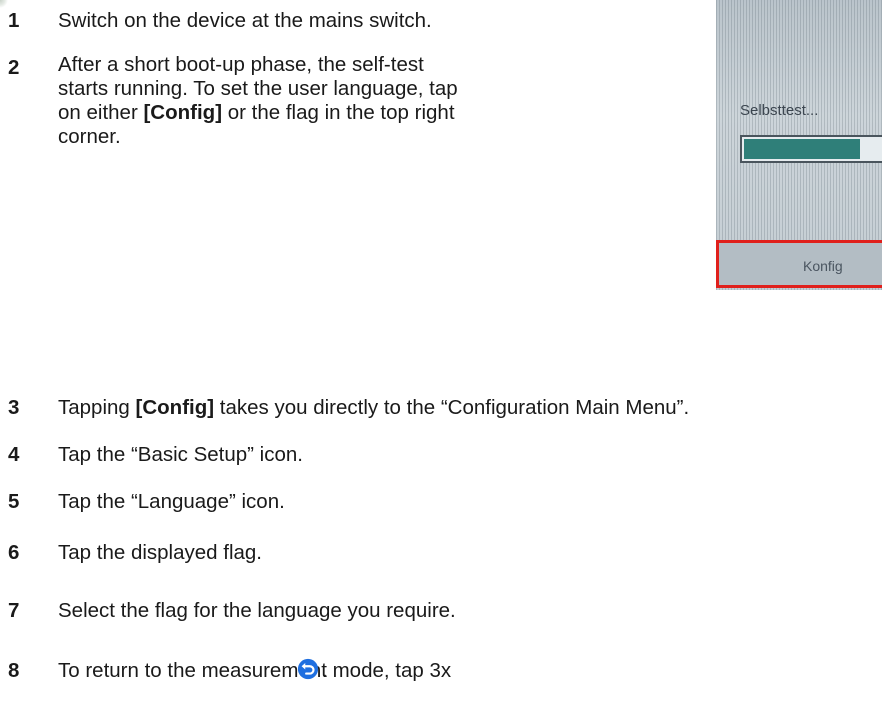 The width and height of the screenshot is (882, 718). What do you see at coordinates (14, 552) in the screenshot?
I see `step-number: 6` at bounding box center [14, 552].